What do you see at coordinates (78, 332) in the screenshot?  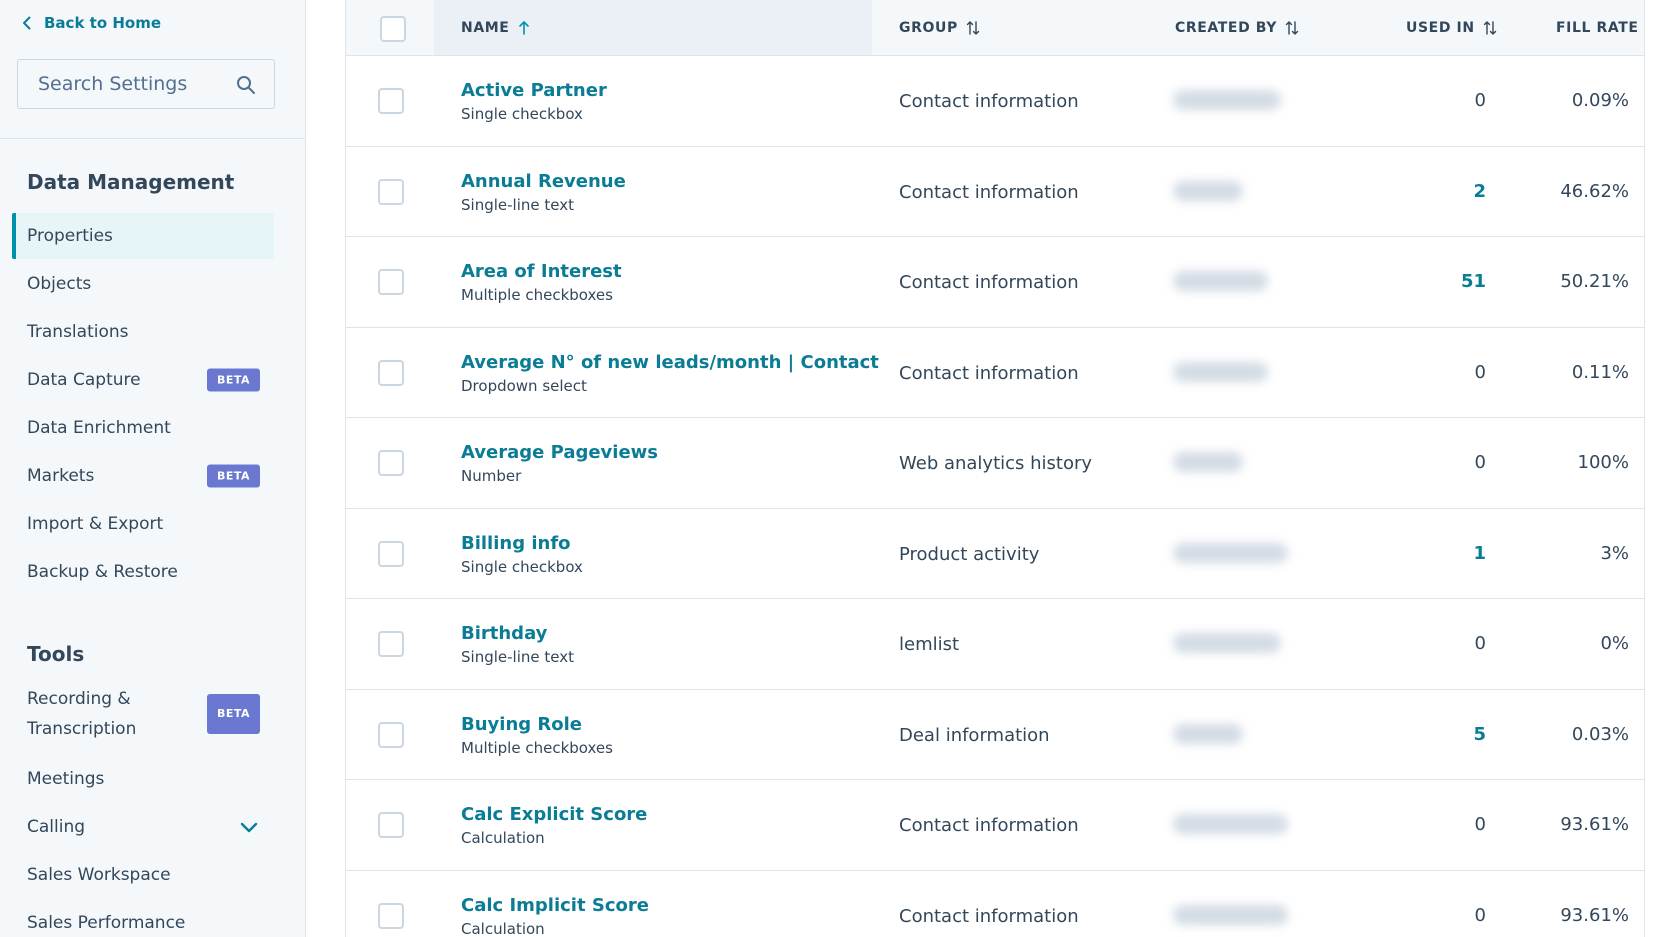 I see `sidebar-item-label: Translations` at bounding box center [78, 332].